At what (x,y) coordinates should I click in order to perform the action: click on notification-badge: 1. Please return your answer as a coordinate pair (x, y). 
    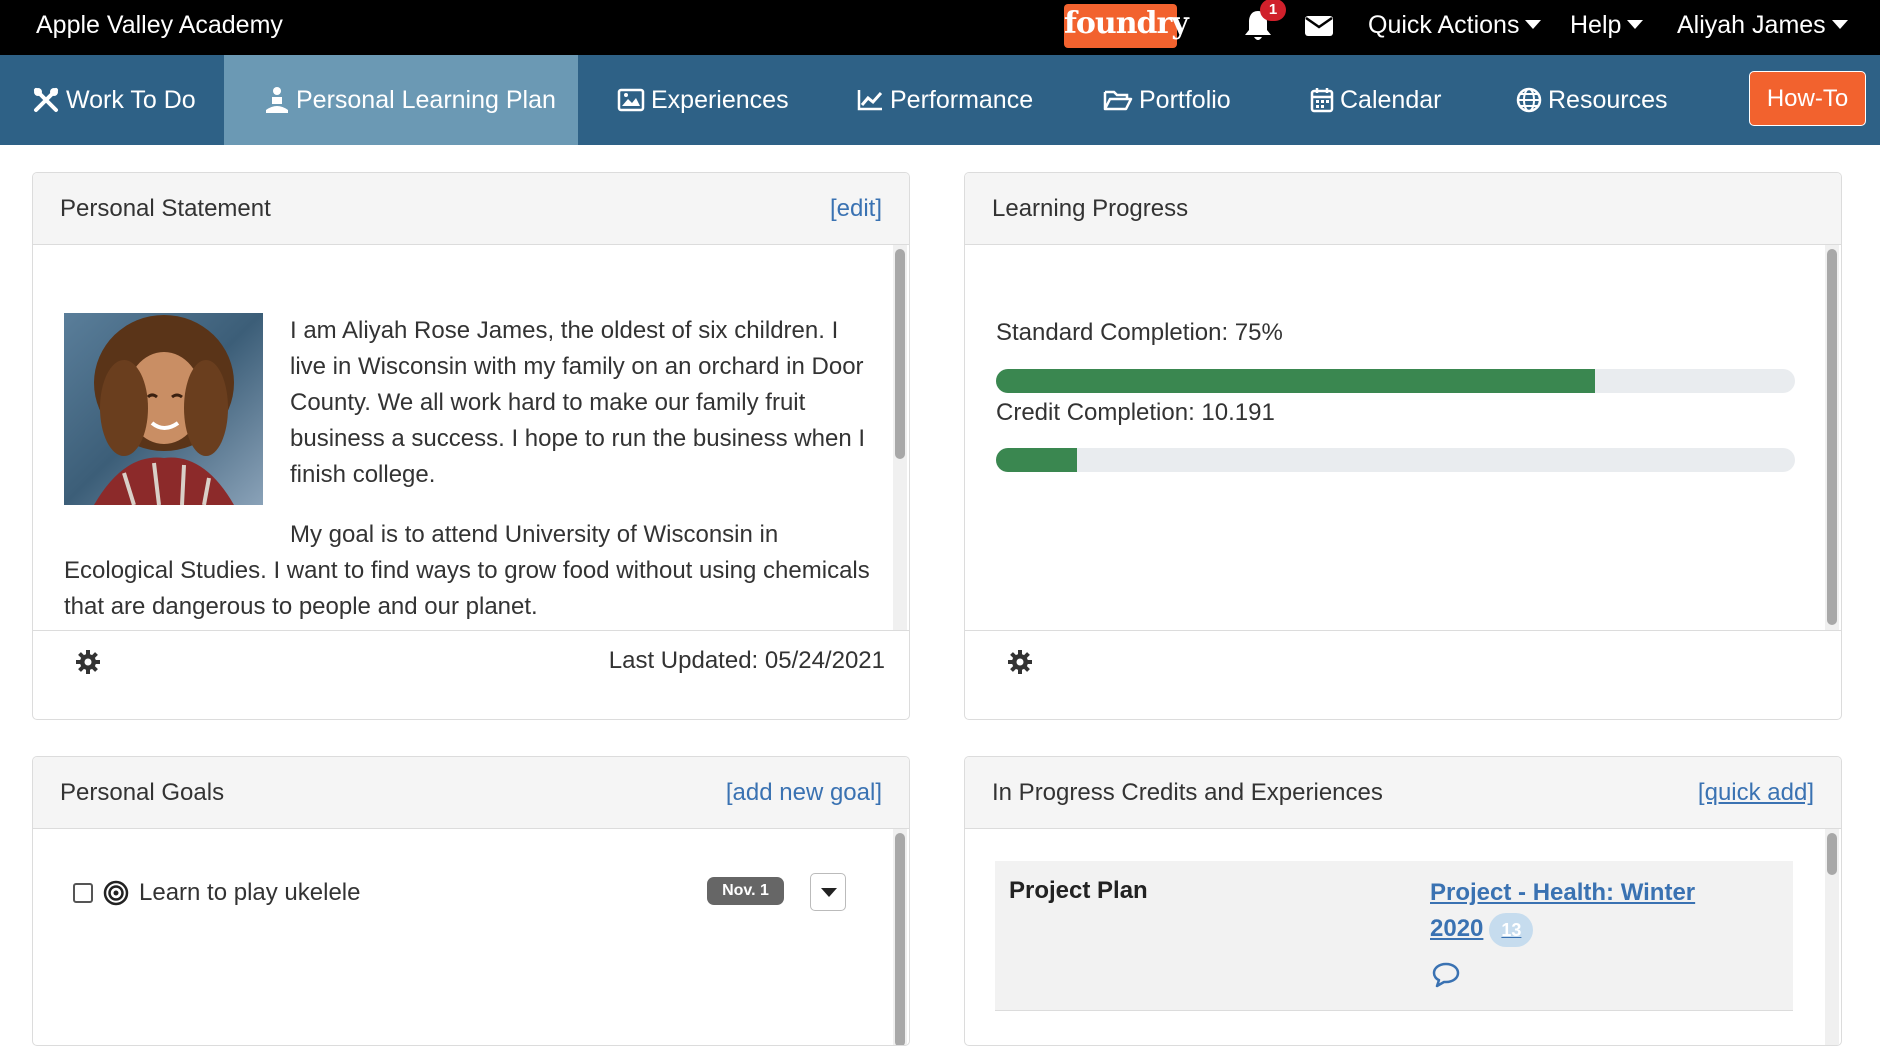
    Looking at the image, I should click on (1273, 10).